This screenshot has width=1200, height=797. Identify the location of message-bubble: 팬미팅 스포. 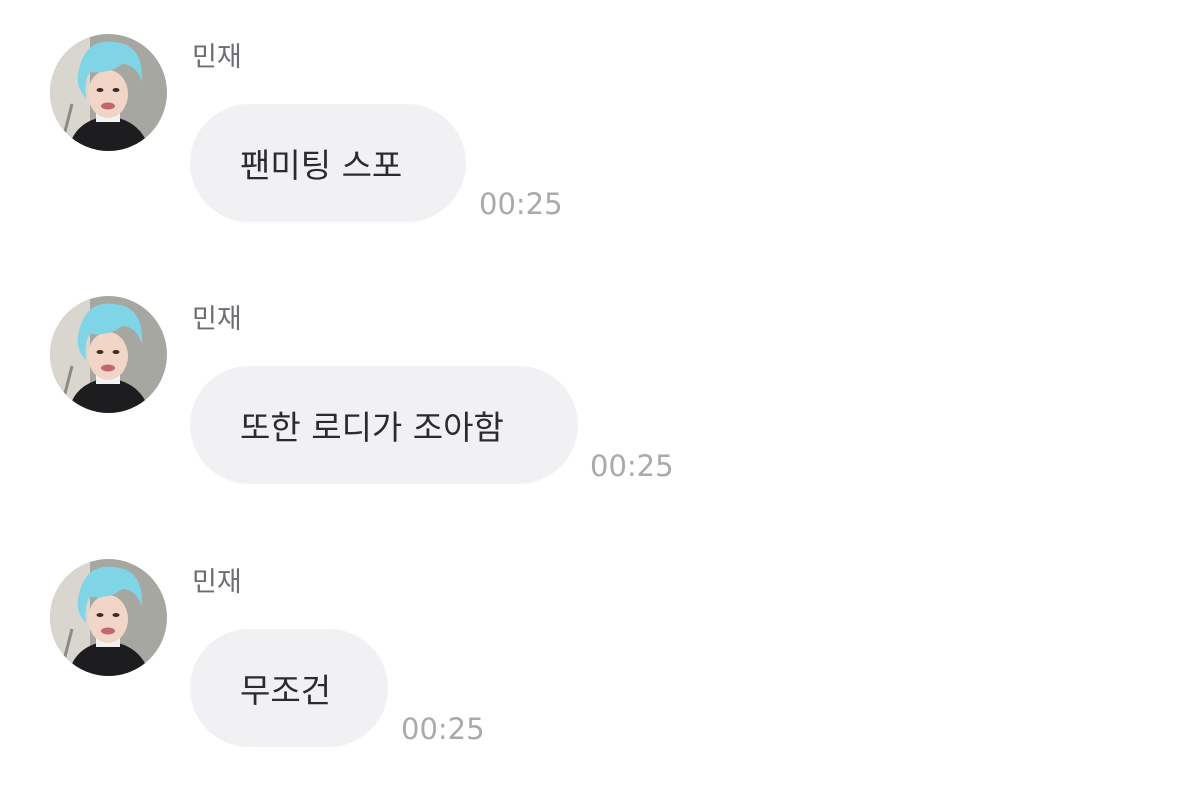
(328, 163).